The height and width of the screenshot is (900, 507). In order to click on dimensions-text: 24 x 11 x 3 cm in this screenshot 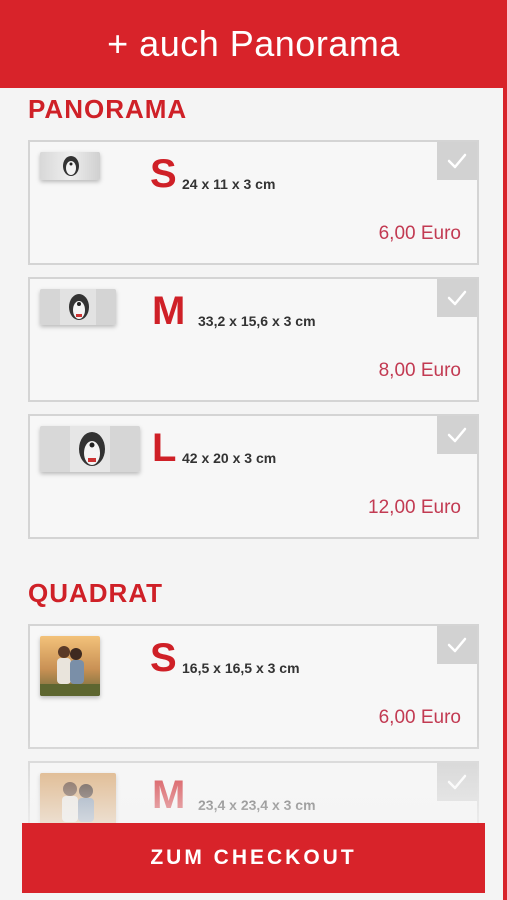, I will do `click(229, 184)`.